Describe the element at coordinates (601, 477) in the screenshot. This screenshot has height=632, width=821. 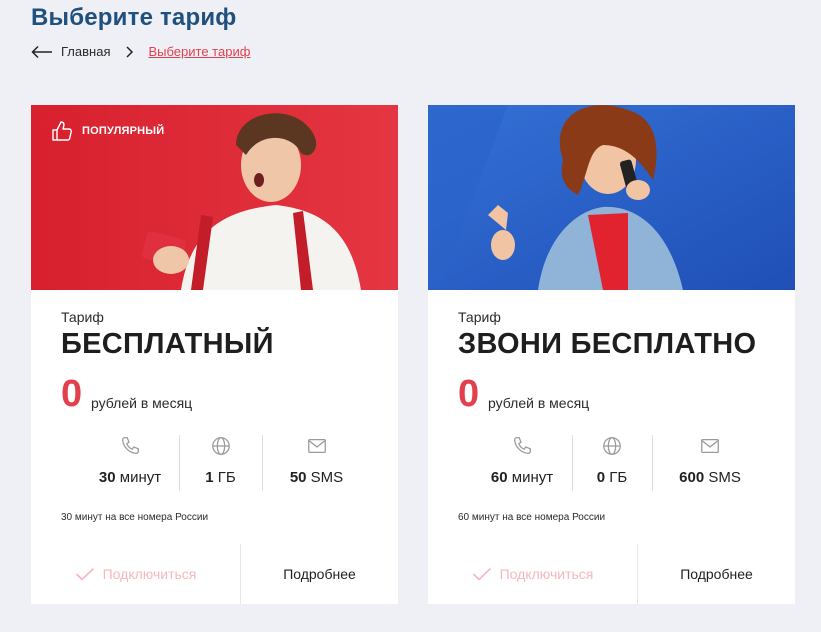
I see `feature-value: 0` at that location.